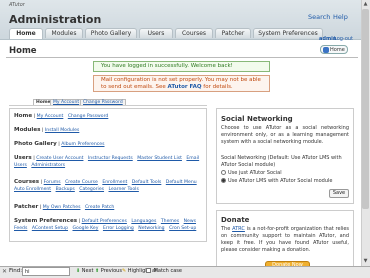  What do you see at coordinates (85, 228) in the screenshot?
I see `link-google-key: Google Key` at bounding box center [85, 228].